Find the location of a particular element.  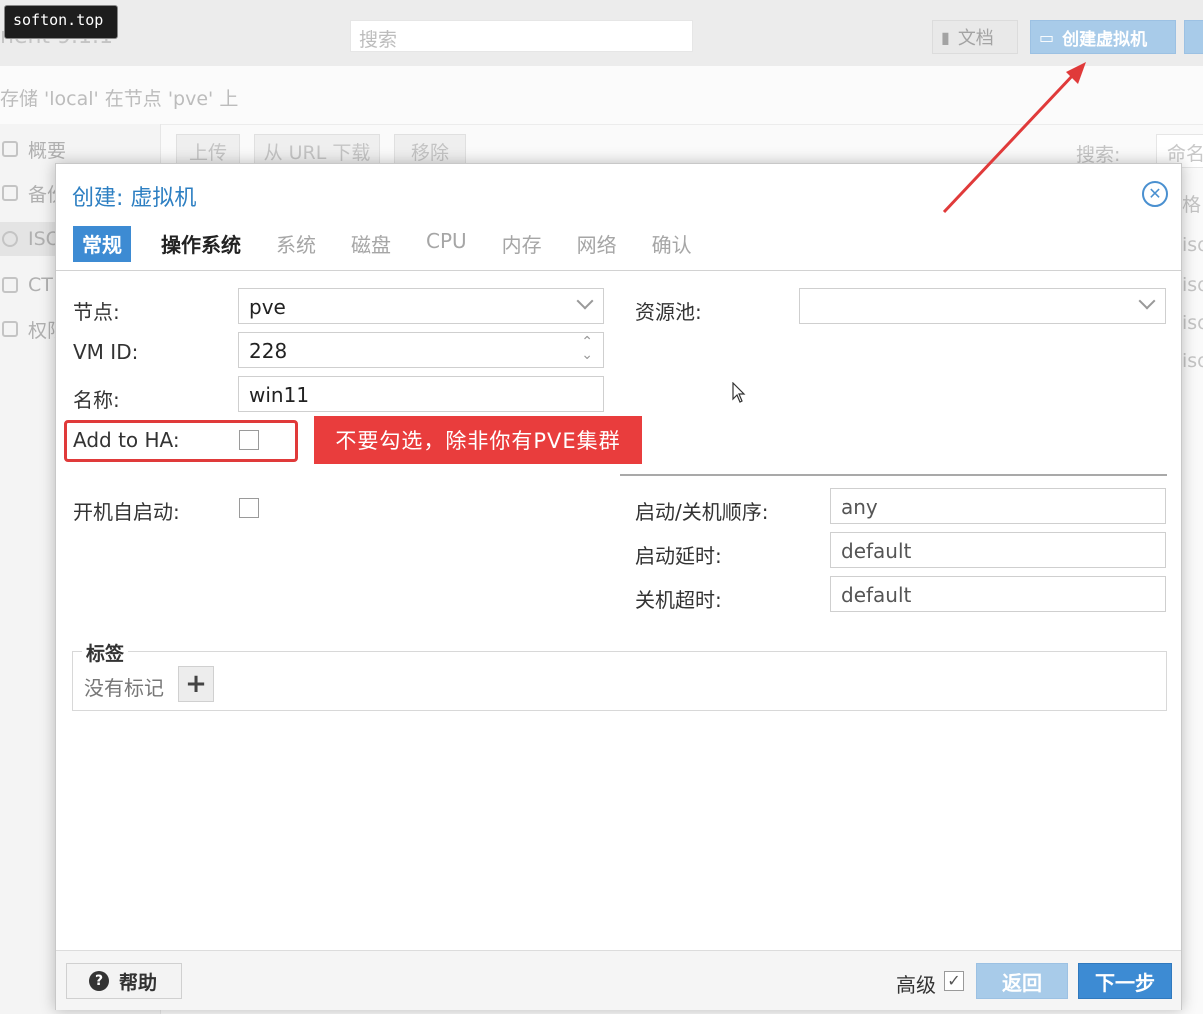

plus-icon: + is located at coordinates (196, 684).